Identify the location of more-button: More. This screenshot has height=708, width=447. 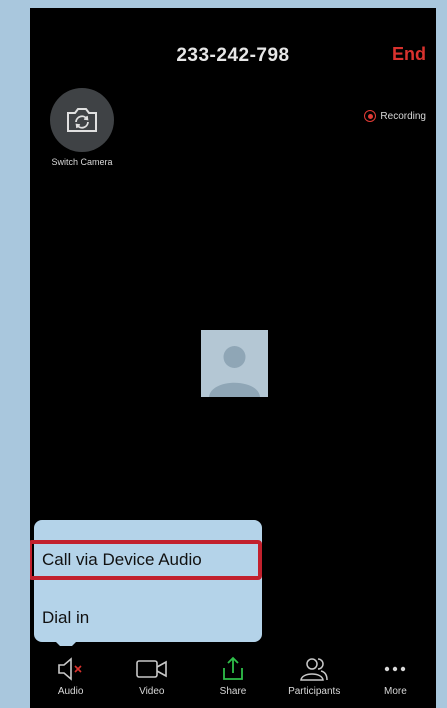
(395, 677).